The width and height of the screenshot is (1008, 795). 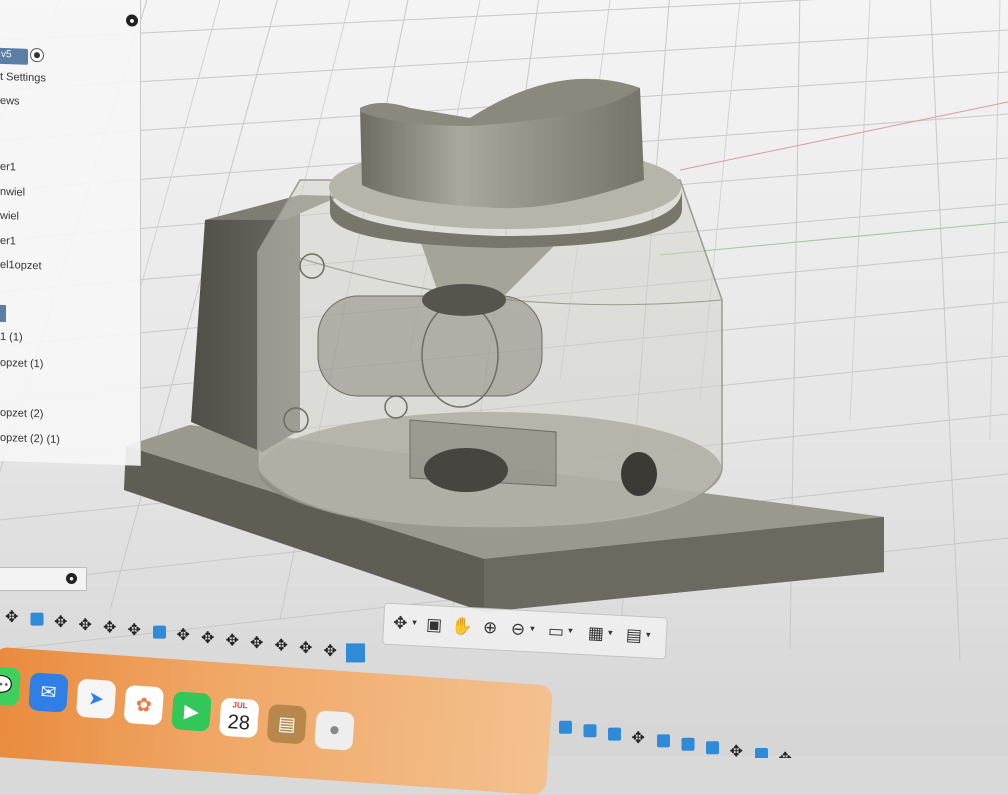 What do you see at coordinates (287, 724) in the screenshot?
I see `notes-app-icon: ▤` at bounding box center [287, 724].